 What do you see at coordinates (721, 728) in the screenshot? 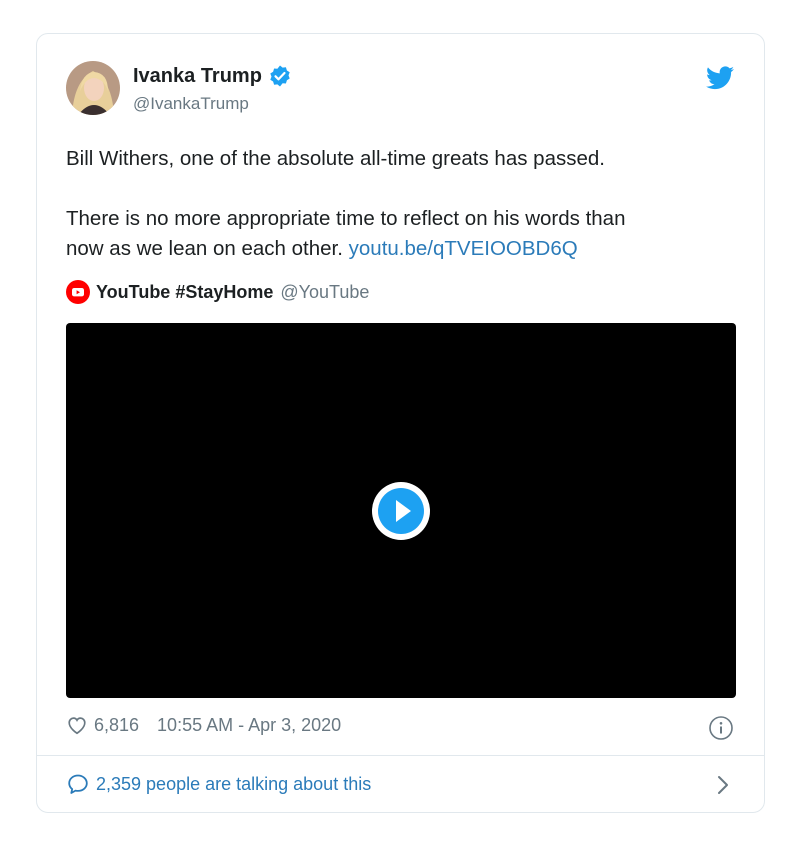
I see `info-icon` at bounding box center [721, 728].